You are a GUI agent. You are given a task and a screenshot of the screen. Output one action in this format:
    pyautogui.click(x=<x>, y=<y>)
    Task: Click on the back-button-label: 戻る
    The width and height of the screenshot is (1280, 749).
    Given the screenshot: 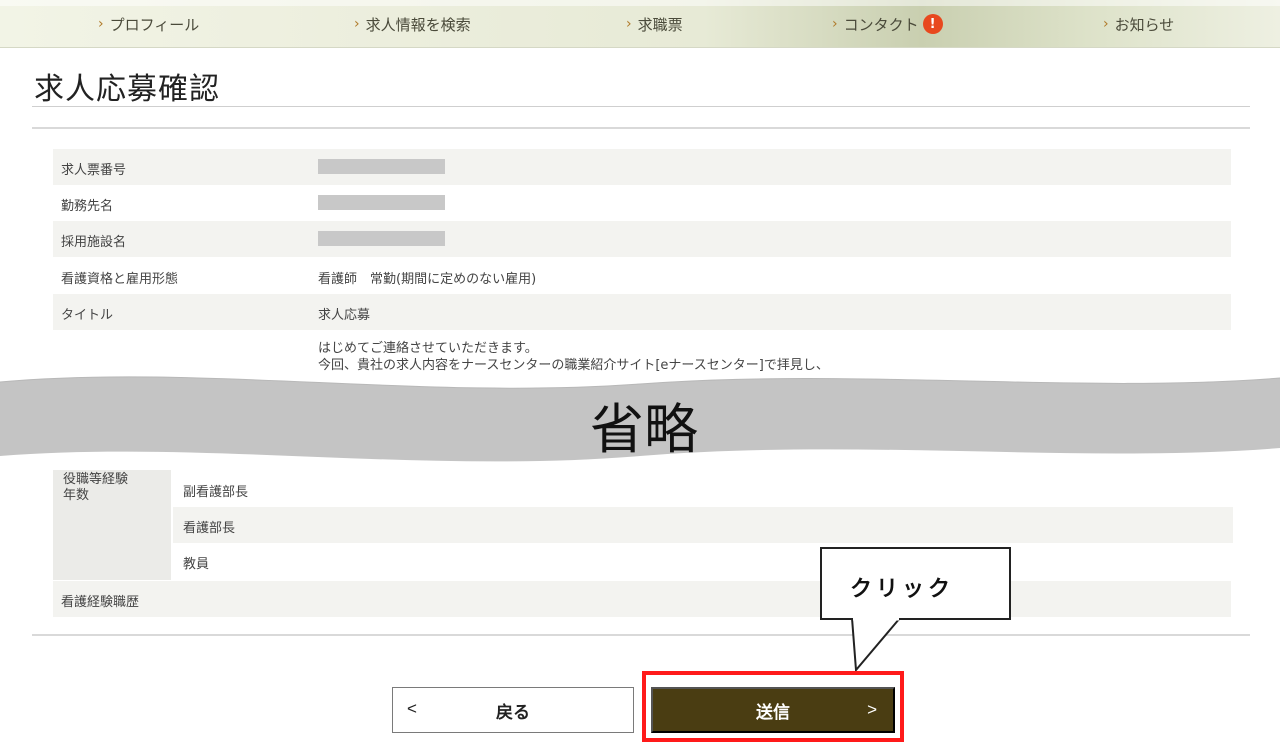 What is the action you would take?
    pyautogui.click(x=513, y=712)
    